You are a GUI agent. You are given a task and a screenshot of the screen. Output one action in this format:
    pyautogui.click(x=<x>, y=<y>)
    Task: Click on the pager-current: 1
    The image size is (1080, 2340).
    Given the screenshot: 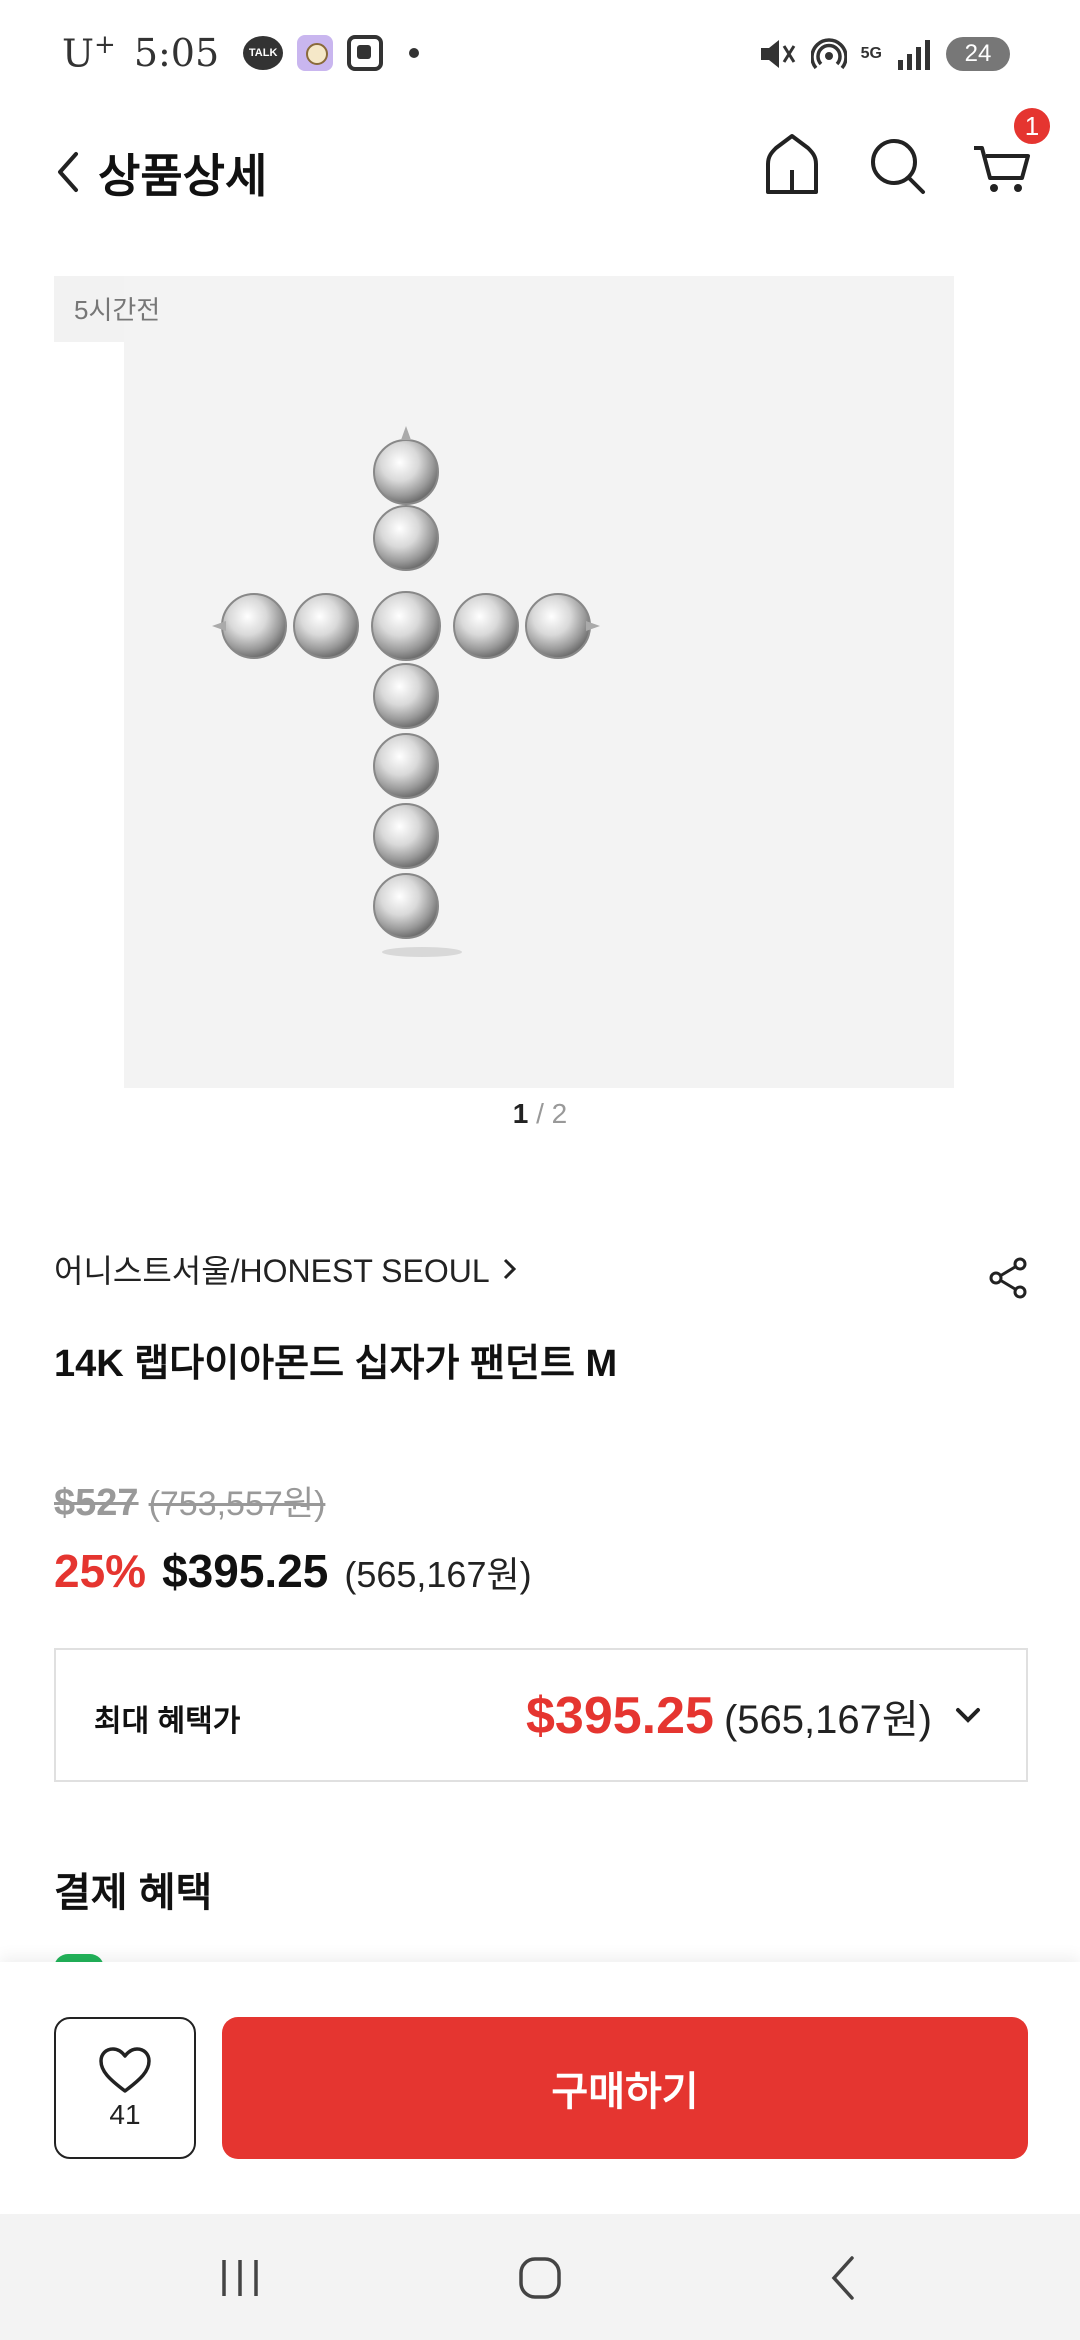 What is the action you would take?
    pyautogui.click(x=520, y=1113)
    